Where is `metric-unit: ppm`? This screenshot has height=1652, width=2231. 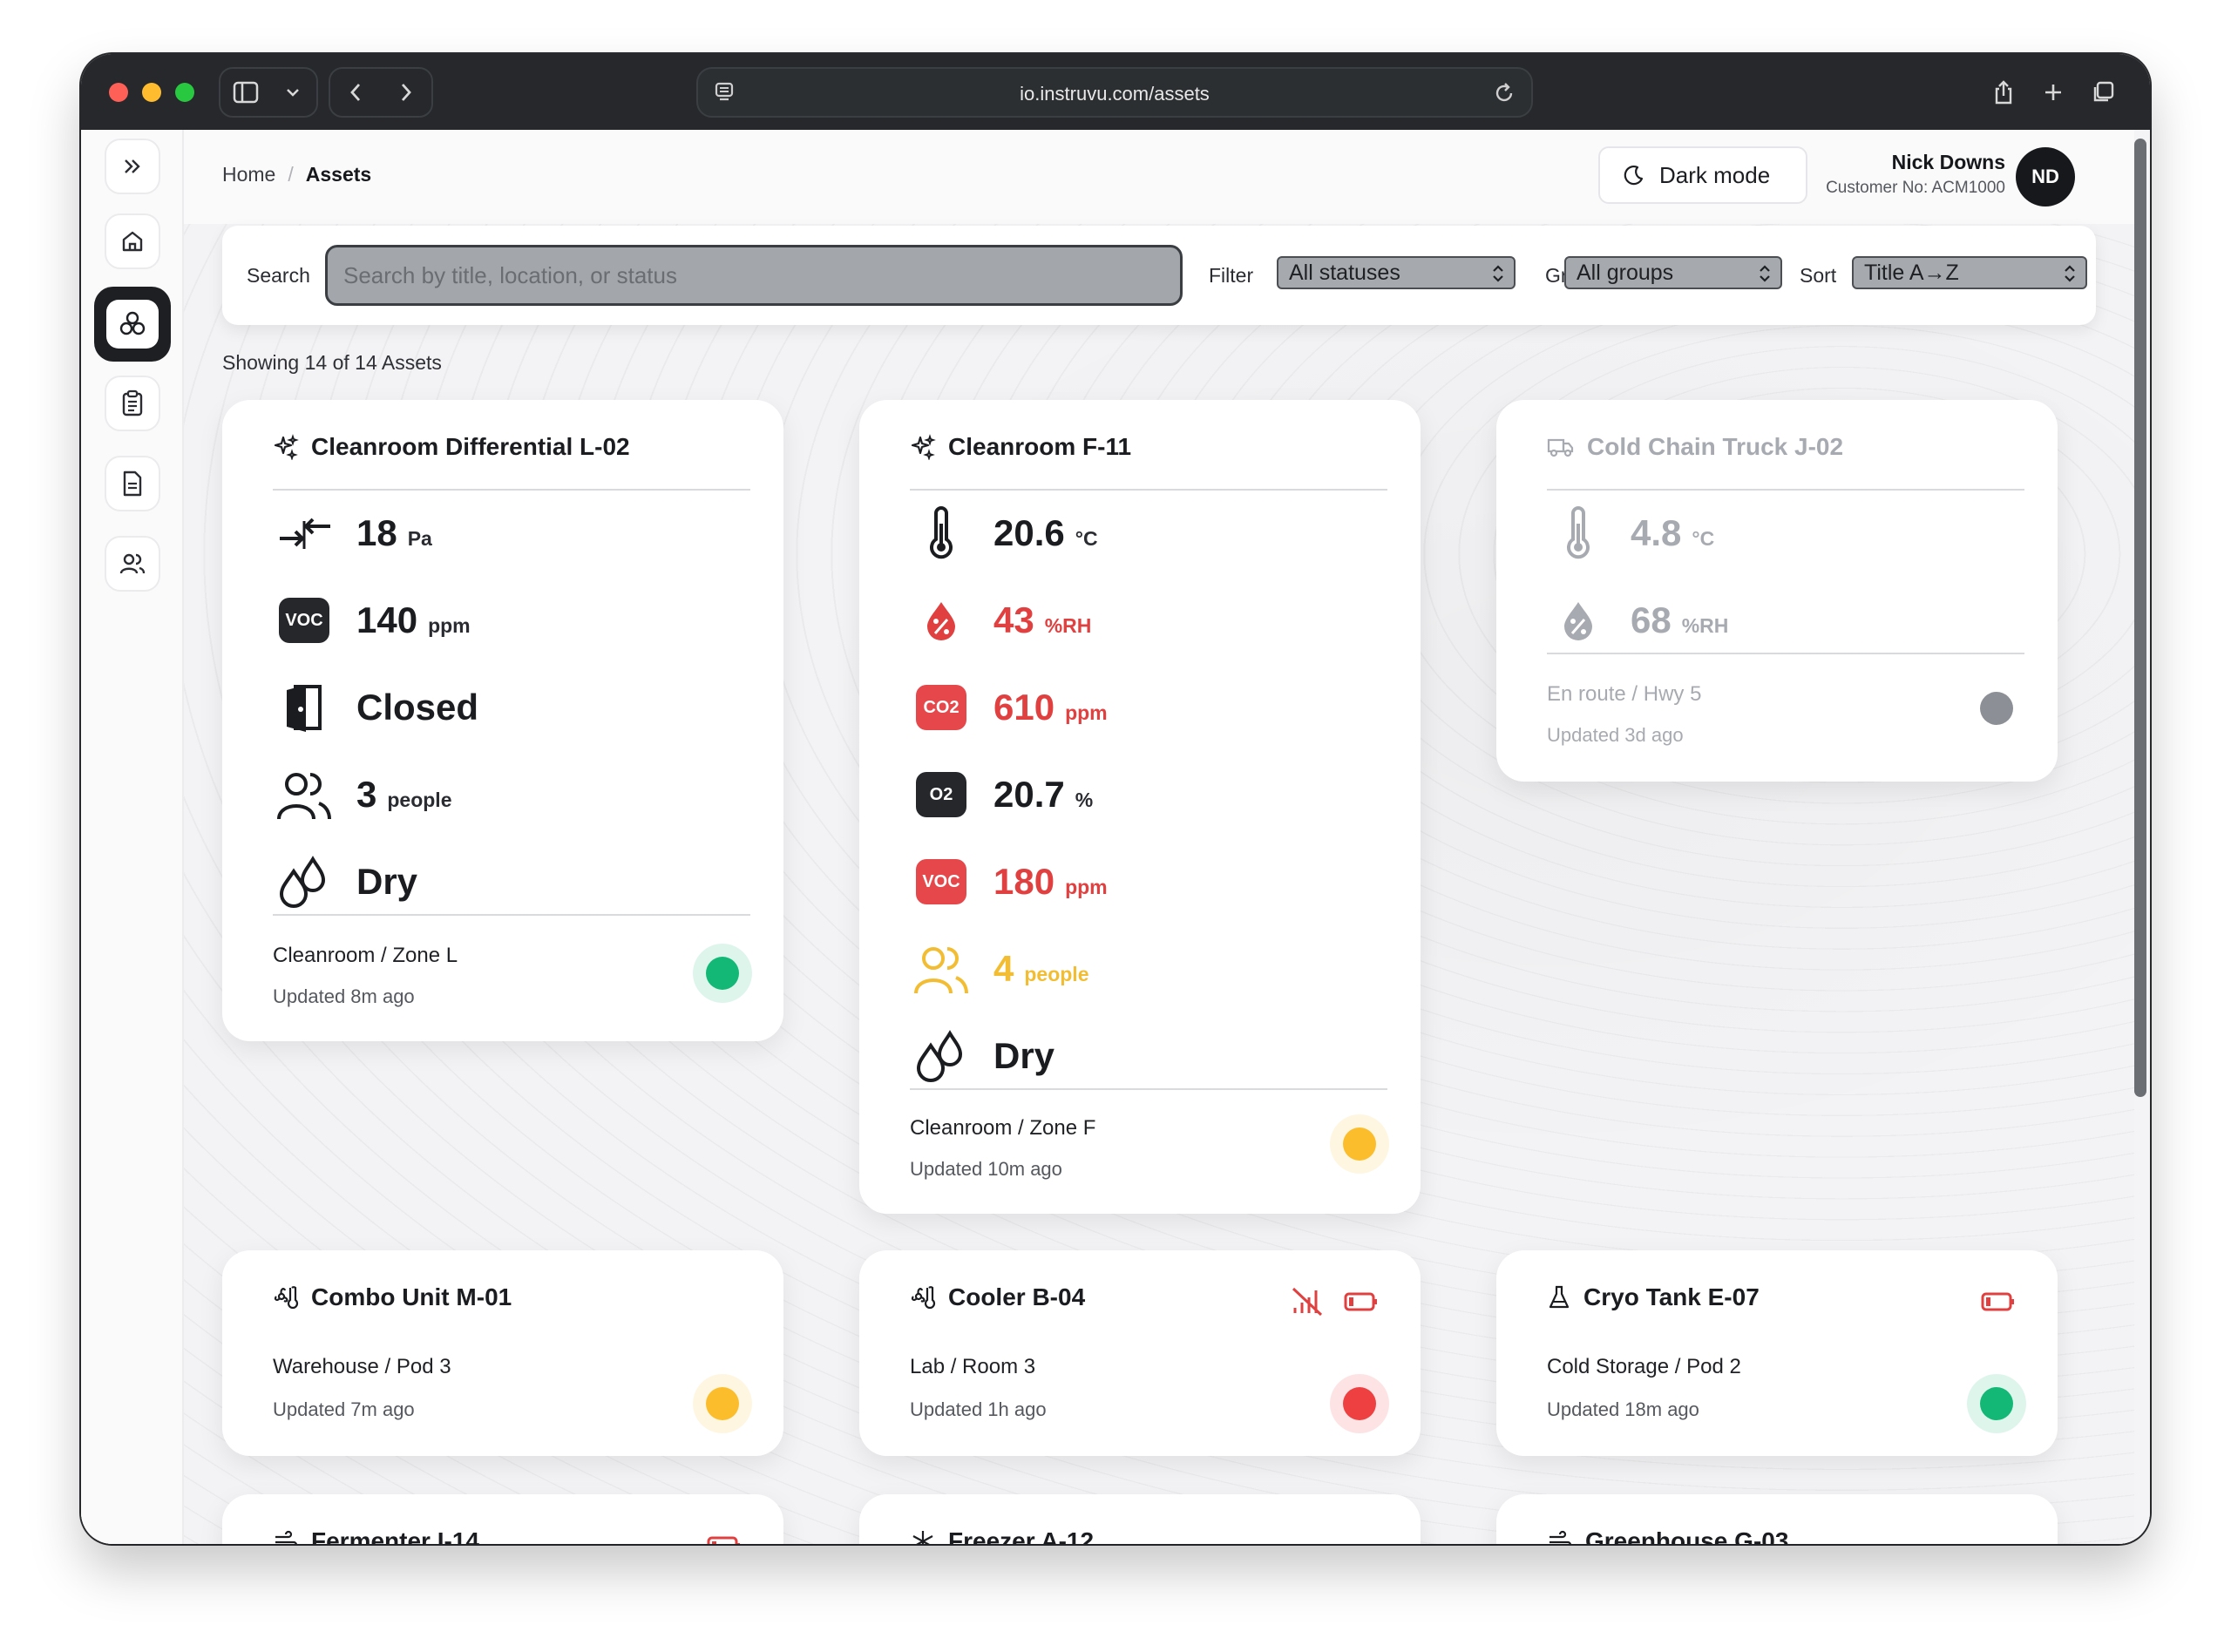 metric-unit: ppm is located at coordinates (1086, 886).